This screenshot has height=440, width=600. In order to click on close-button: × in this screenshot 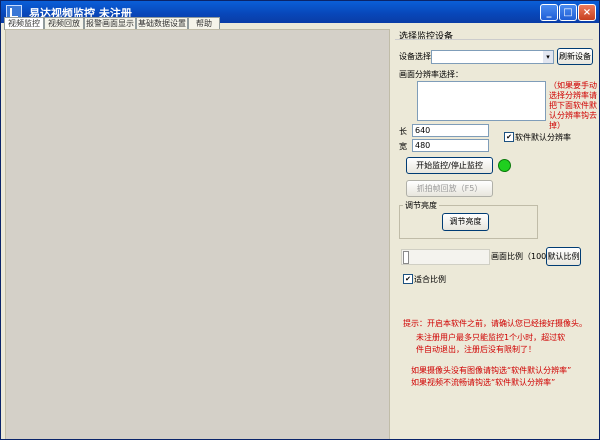, I will do `click(587, 12)`.